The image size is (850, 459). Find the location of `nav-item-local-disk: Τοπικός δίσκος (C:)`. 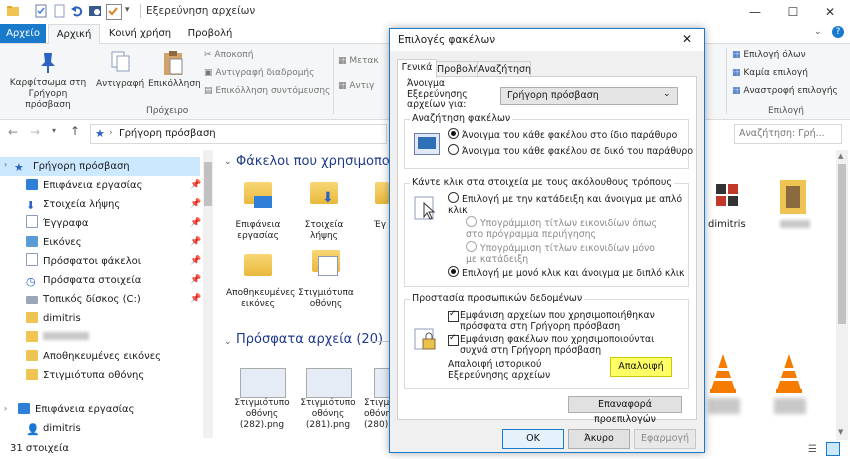

nav-item-local-disk: Τοπικός δίσκος (C:) is located at coordinates (121, 299).